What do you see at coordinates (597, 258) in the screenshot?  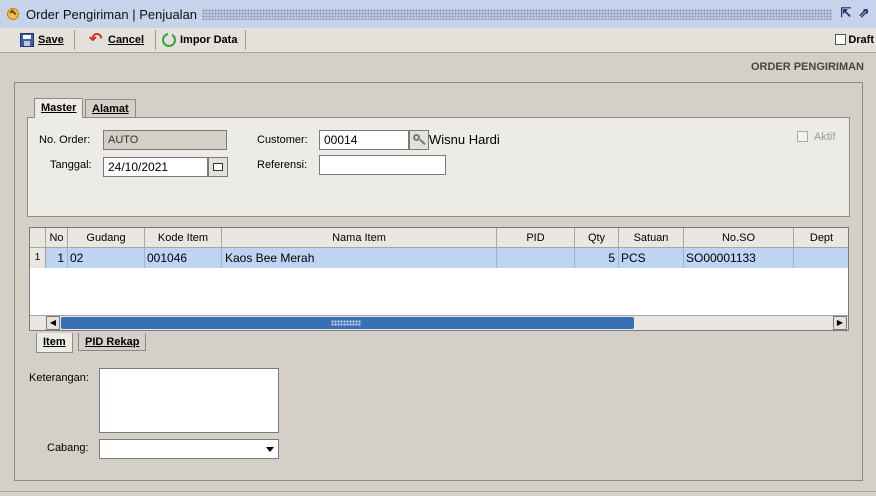 I see `cell-qty: 5` at bounding box center [597, 258].